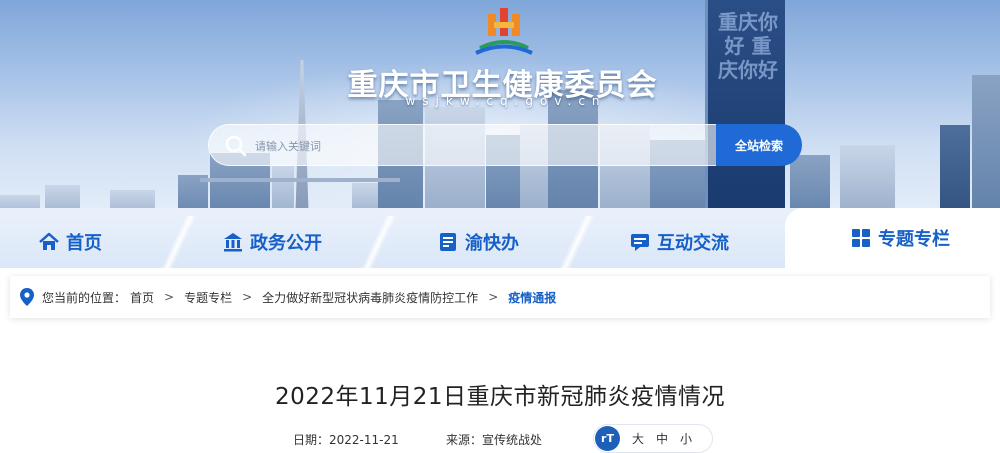 The image size is (1000, 453). What do you see at coordinates (640, 242) in the screenshot?
I see `chat-icon` at bounding box center [640, 242].